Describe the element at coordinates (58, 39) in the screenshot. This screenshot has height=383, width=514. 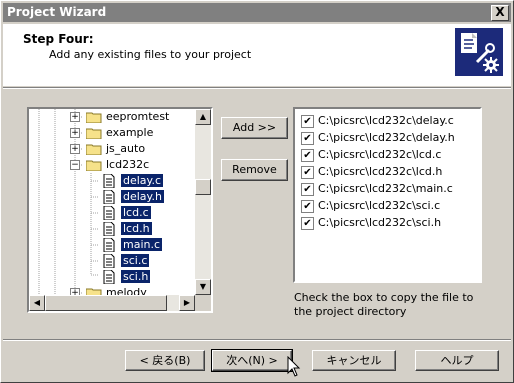
I see `step-title: Step Four:` at that location.